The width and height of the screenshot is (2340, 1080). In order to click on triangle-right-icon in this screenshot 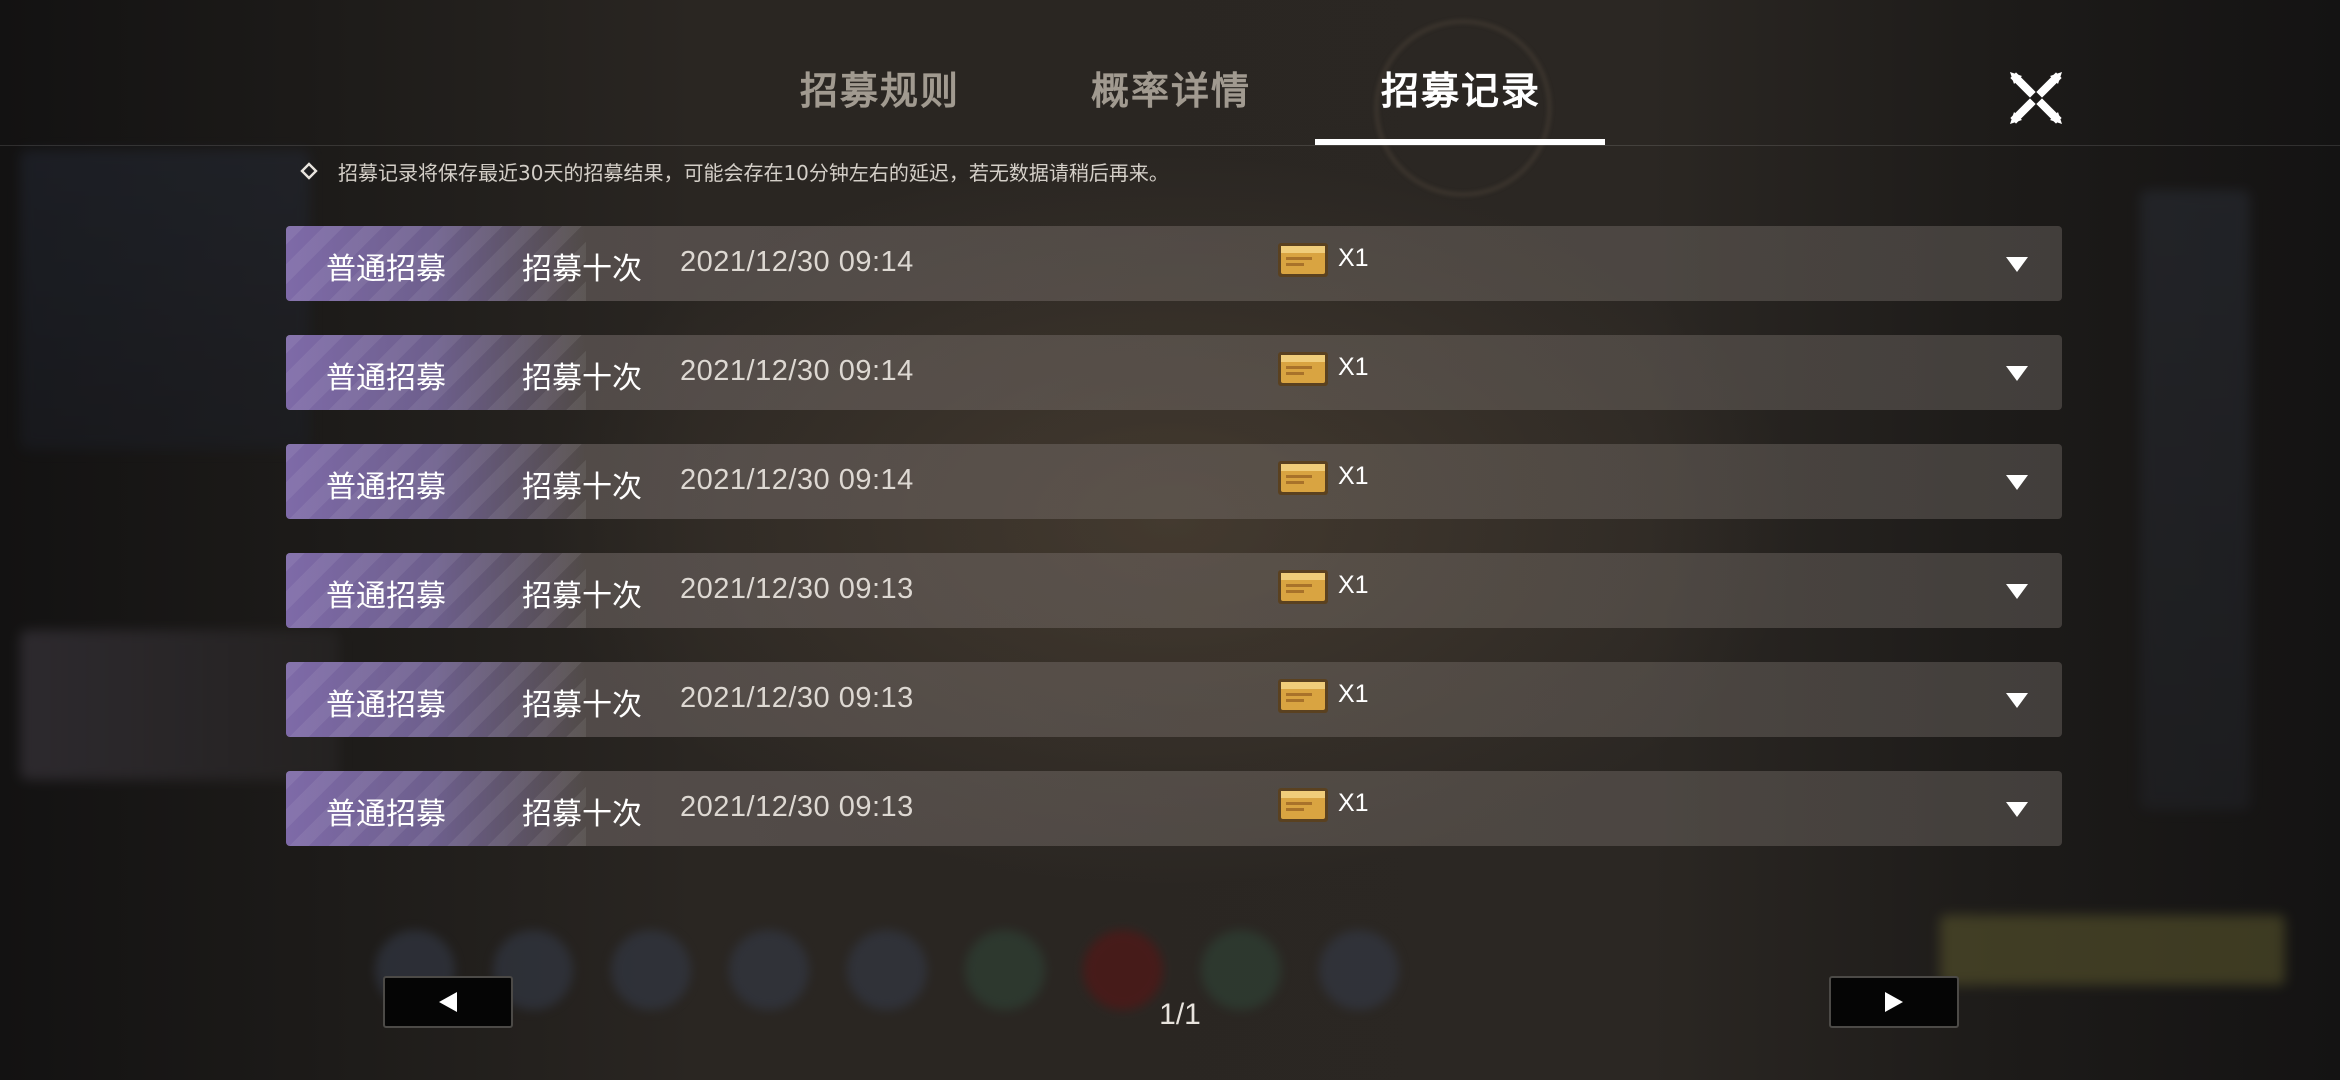, I will do `click(1894, 1002)`.